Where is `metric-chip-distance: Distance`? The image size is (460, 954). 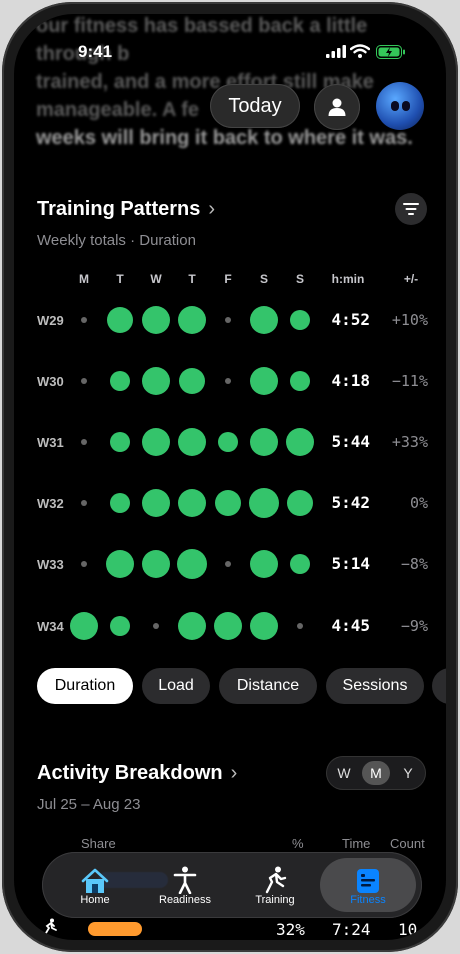
metric-chip-distance: Distance is located at coordinates (268, 686).